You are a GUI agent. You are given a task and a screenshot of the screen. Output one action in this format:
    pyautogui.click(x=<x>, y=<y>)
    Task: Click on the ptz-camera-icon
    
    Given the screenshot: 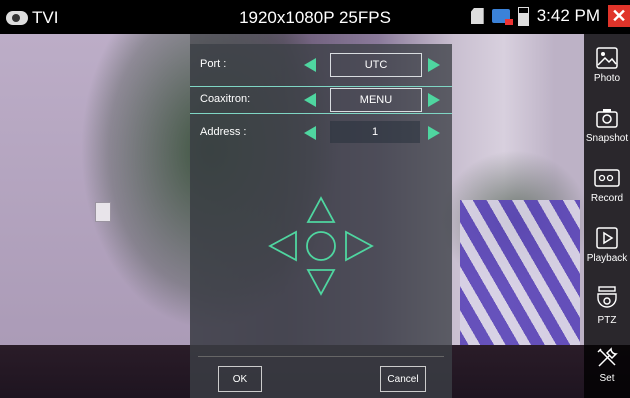 What is the action you would take?
    pyautogui.click(x=607, y=297)
    